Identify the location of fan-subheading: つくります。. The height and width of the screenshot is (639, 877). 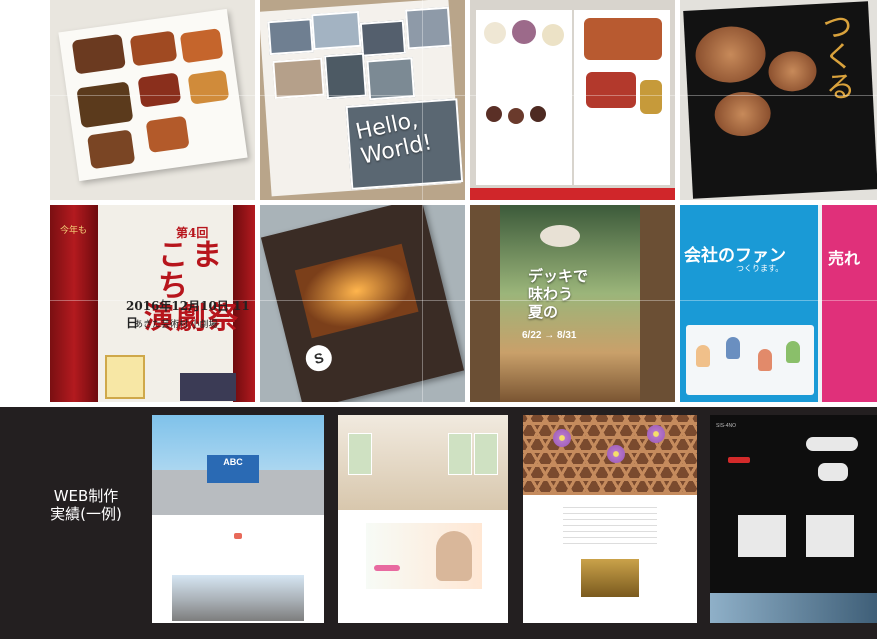
(760, 268).